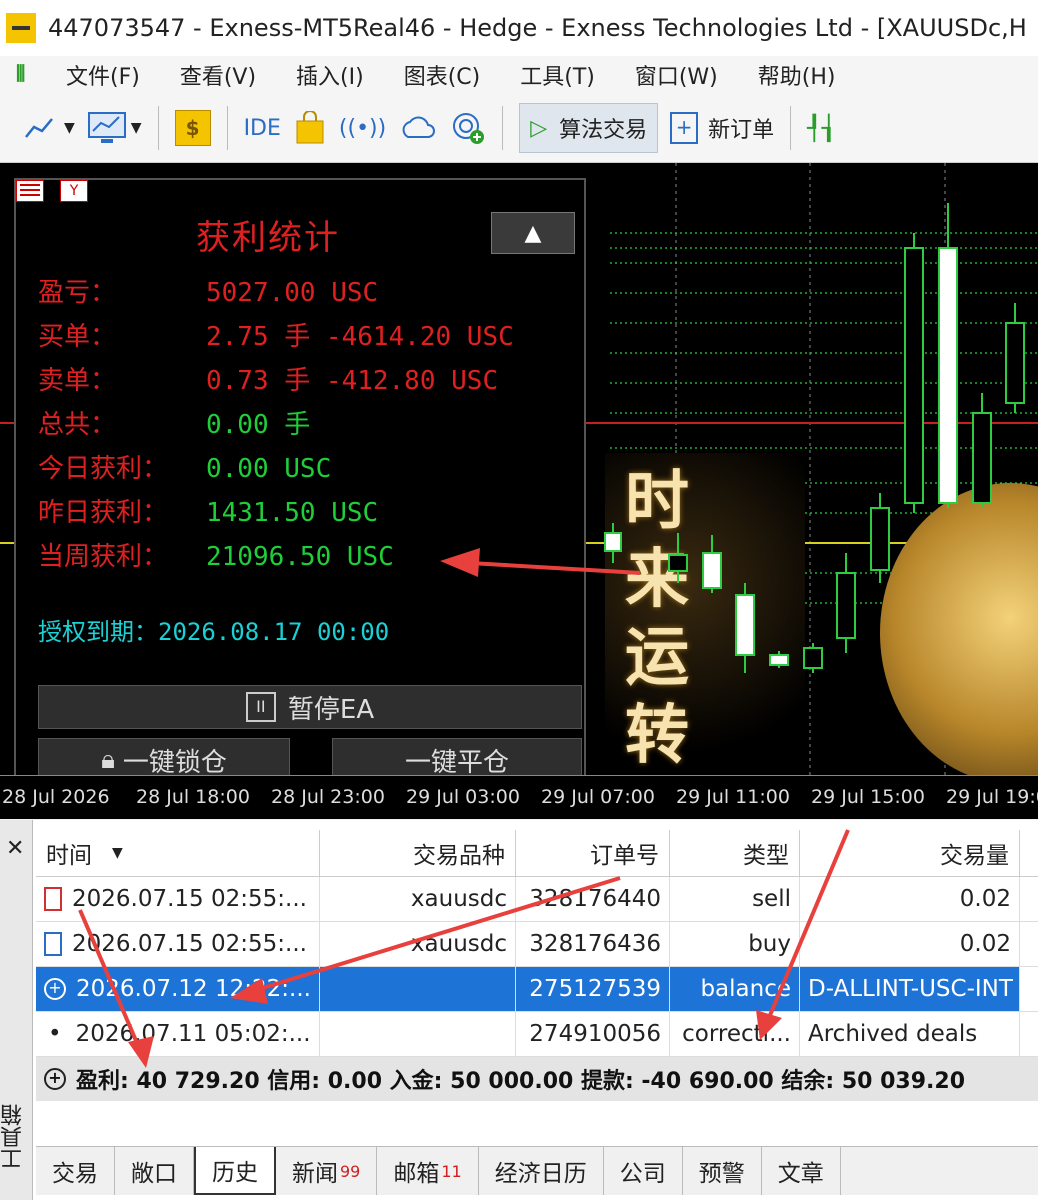  What do you see at coordinates (75, 1174) in the screenshot?
I see `tab-label: 交易` at bounding box center [75, 1174].